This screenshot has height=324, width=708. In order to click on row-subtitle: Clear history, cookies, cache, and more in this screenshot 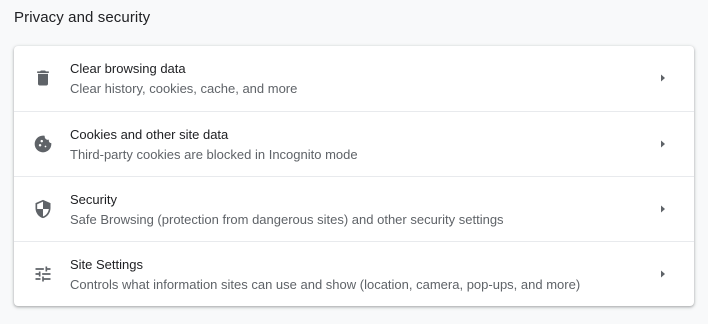, I will do `click(184, 88)`.